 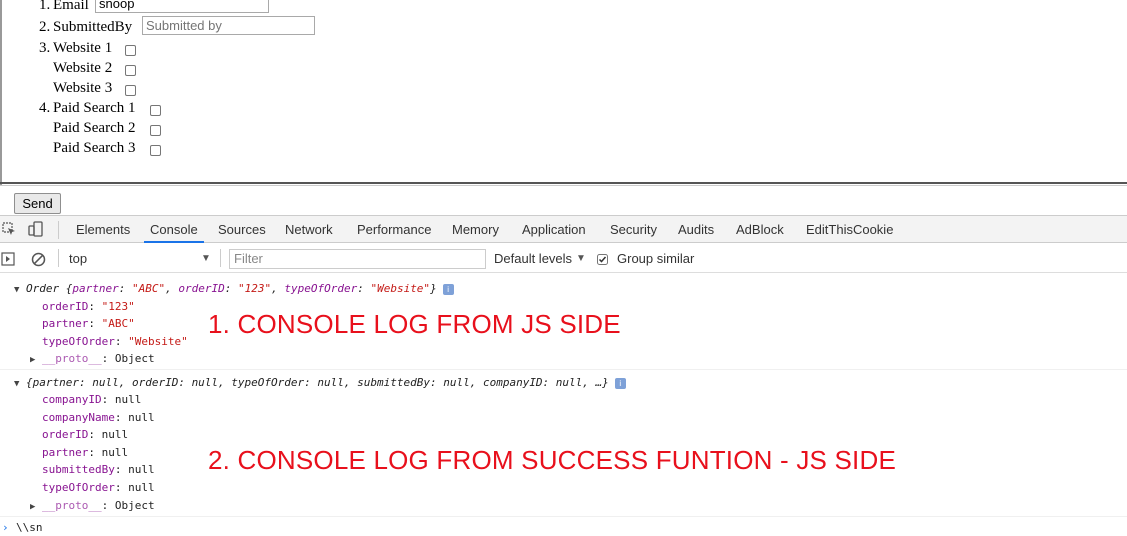 What do you see at coordinates (98, 417) in the screenshot?
I see `console-prop: companyName: null` at bounding box center [98, 417].